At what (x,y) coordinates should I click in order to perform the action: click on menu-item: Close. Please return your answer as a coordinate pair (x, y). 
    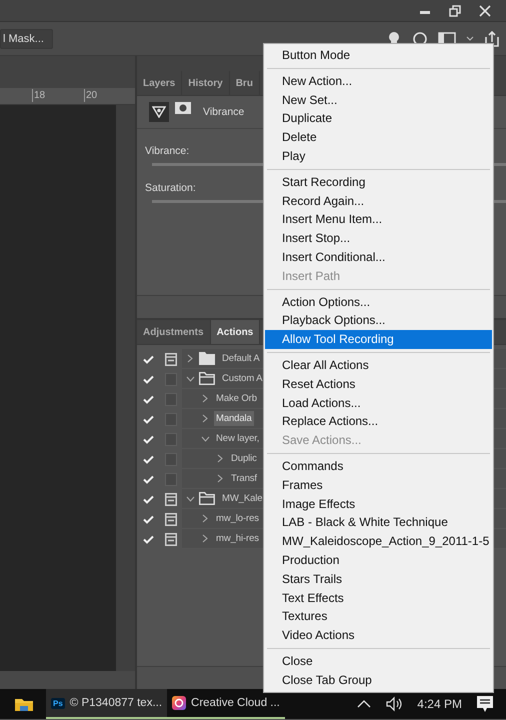
    Looking at the image, I should click on (378, 661).